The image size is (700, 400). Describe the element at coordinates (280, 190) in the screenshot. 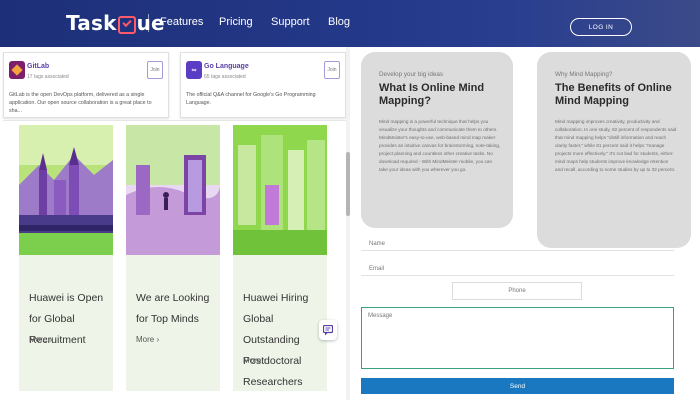

I see `news-image-city` at that location.